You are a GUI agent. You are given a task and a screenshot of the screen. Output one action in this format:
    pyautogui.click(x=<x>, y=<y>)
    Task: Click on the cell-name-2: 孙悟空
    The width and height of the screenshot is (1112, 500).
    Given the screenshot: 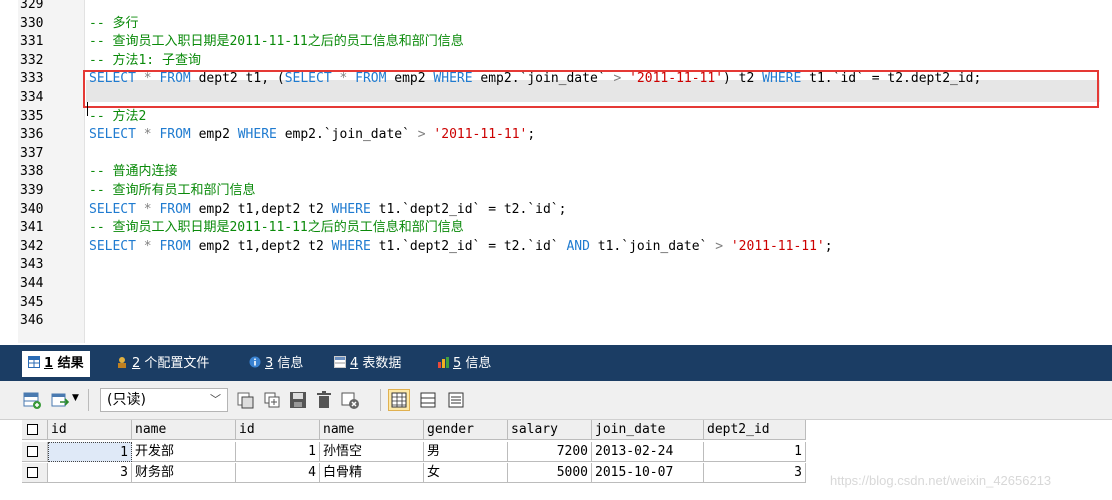 What is the action you would take?
    pyautogui.click(x=372, y=452)
    